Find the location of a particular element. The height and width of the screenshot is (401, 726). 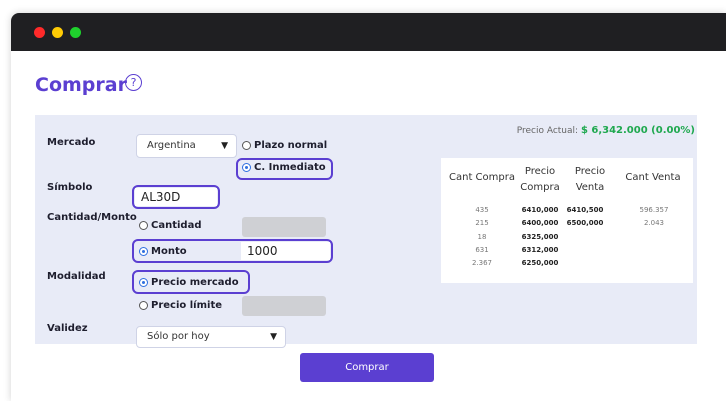

c-inmediato-label: C. Inmediato is located at coordinates (290, 167).